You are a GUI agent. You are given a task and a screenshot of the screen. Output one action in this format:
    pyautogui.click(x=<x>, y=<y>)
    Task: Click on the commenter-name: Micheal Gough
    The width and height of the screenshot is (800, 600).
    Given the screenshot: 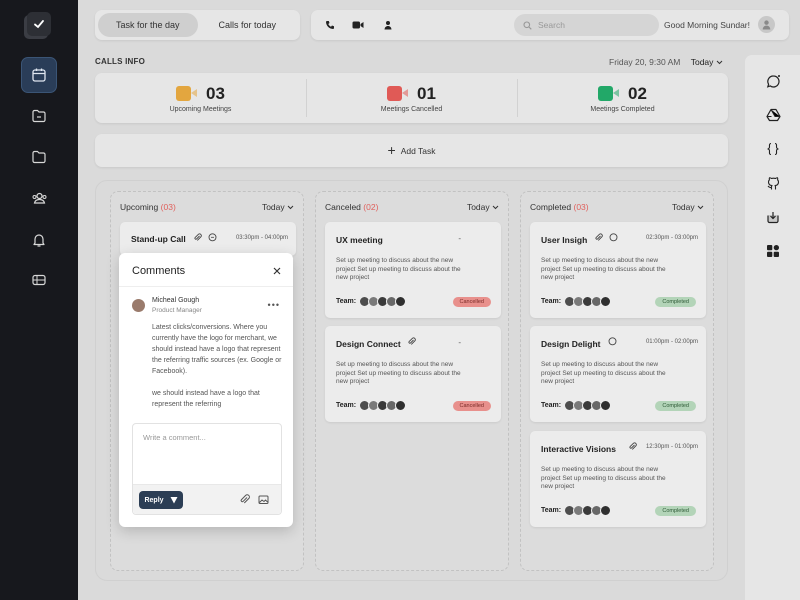 What is the action you would take?
    pyautogui.click(x=176, y=300)
    